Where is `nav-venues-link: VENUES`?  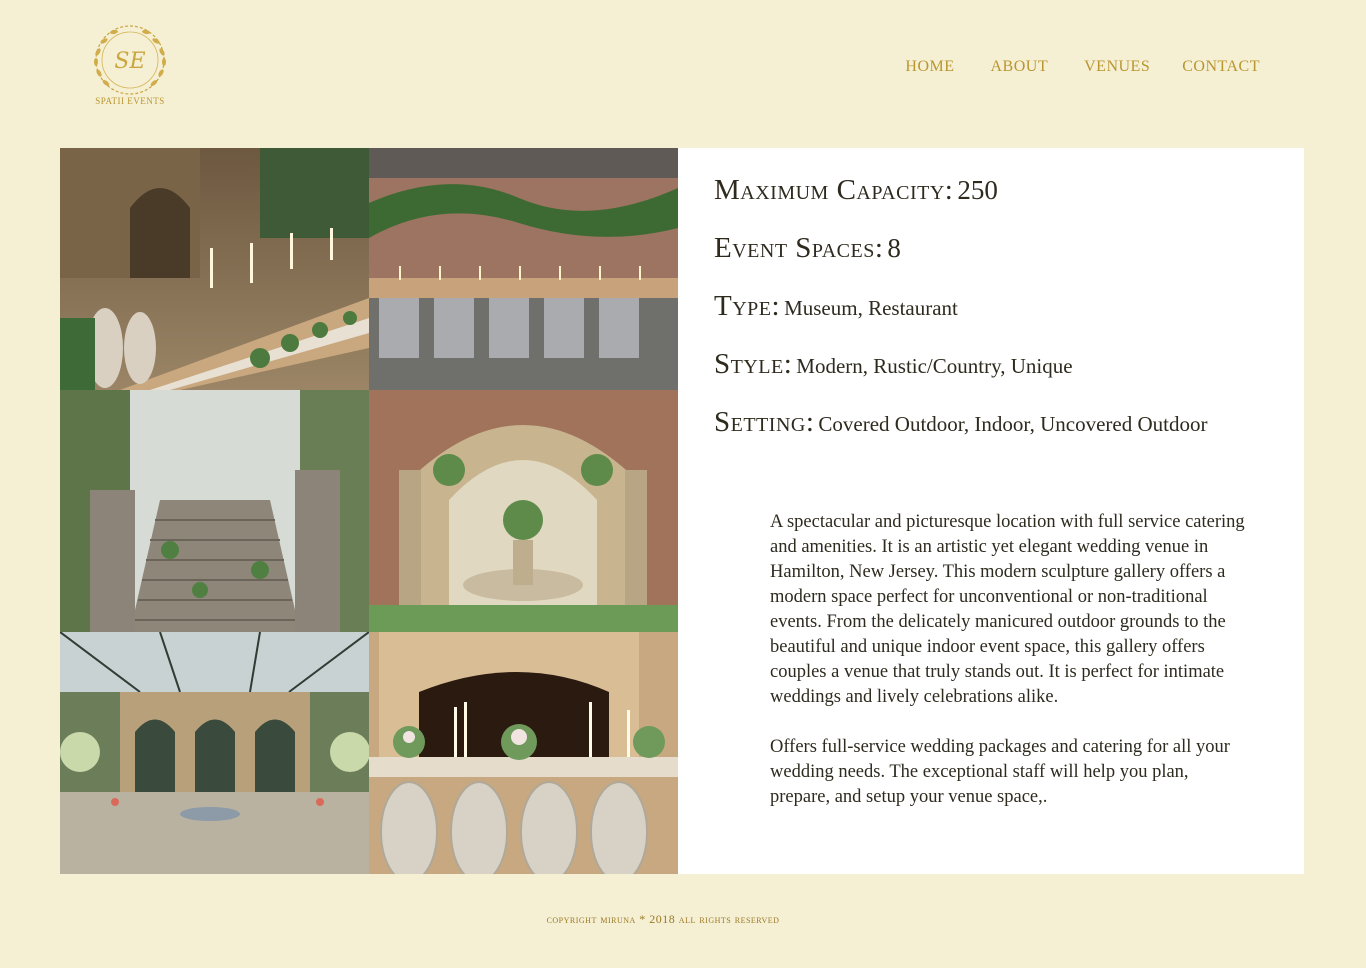 nav-venues-link: VENUES is located at coordinates (1117, 67).